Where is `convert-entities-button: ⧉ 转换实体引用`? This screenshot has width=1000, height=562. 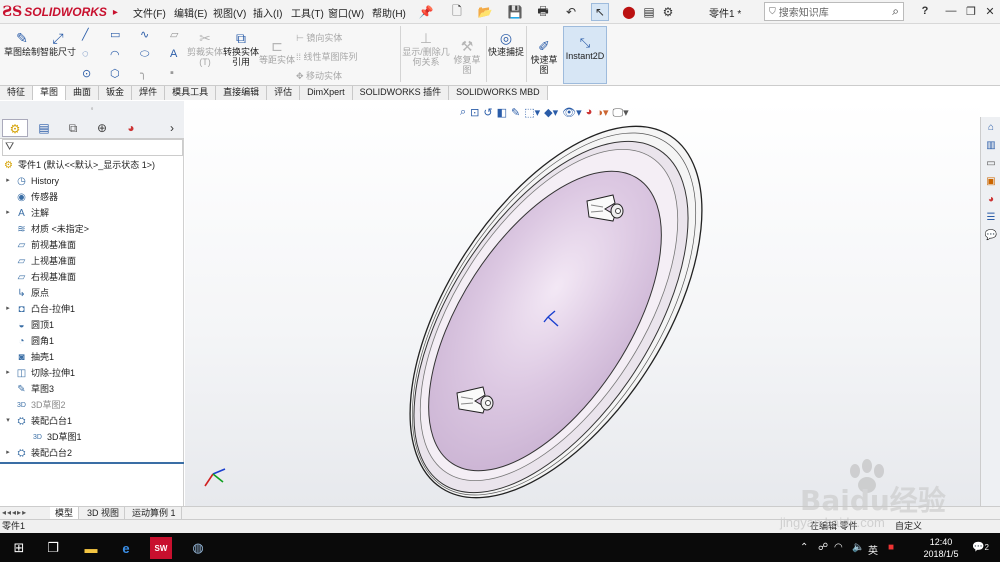 convert-entities-button: ⧉ 转换实体引用 is located at coordinates (241, 47).